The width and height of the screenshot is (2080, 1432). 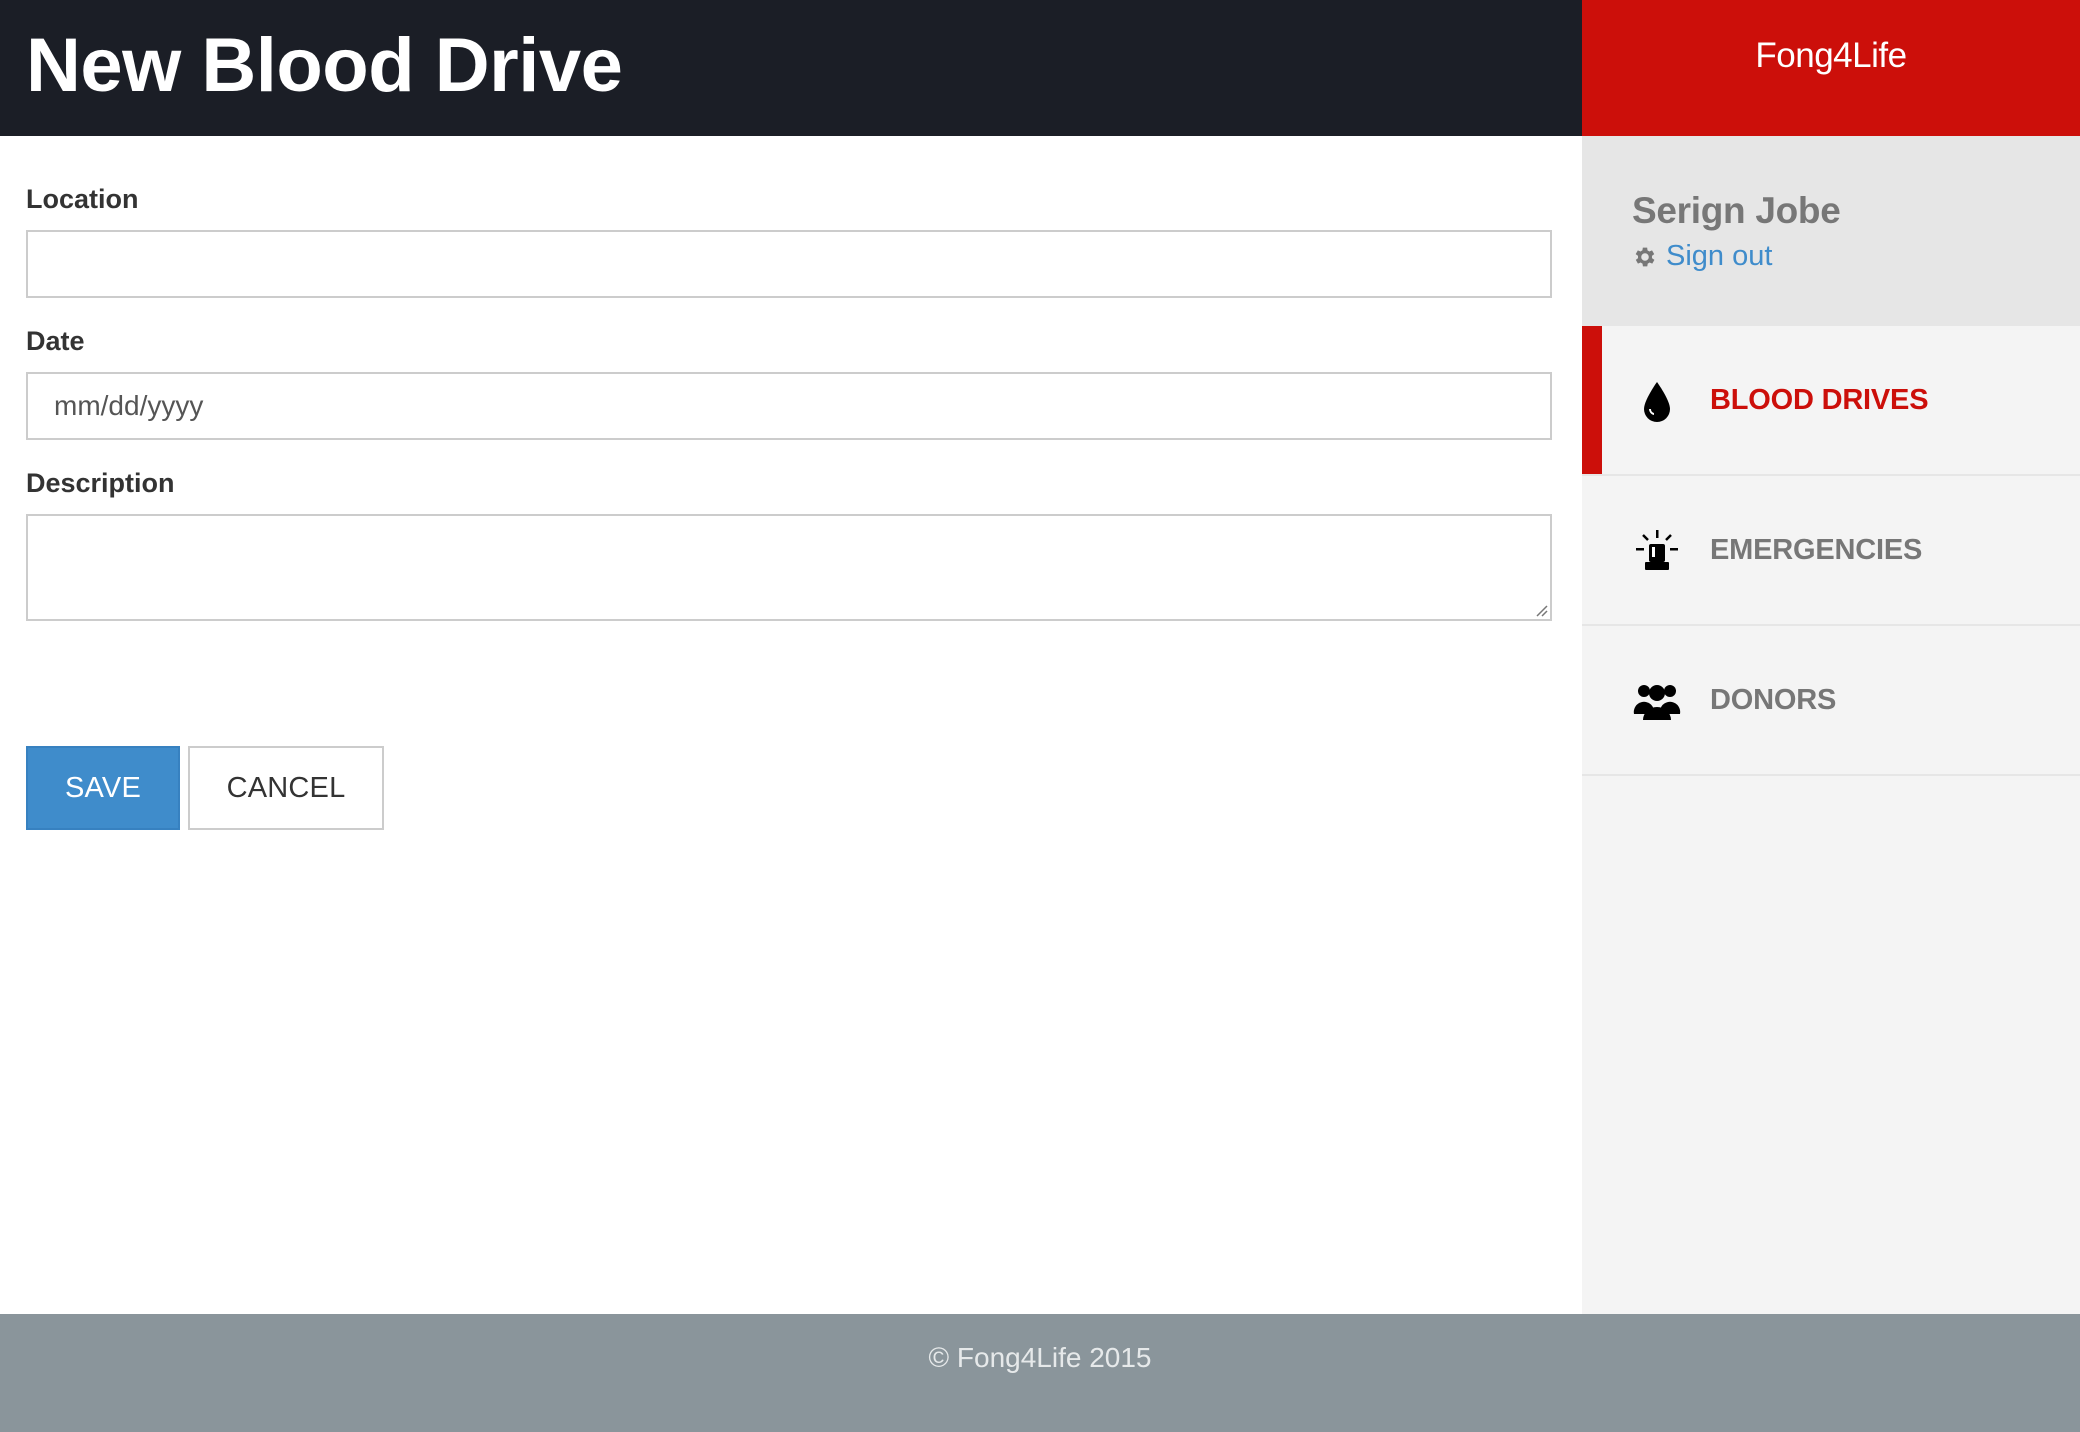 What do you see at coordinates (789, 406) in the screenshot?
I see `date-input` at bounding box center [789, 406].